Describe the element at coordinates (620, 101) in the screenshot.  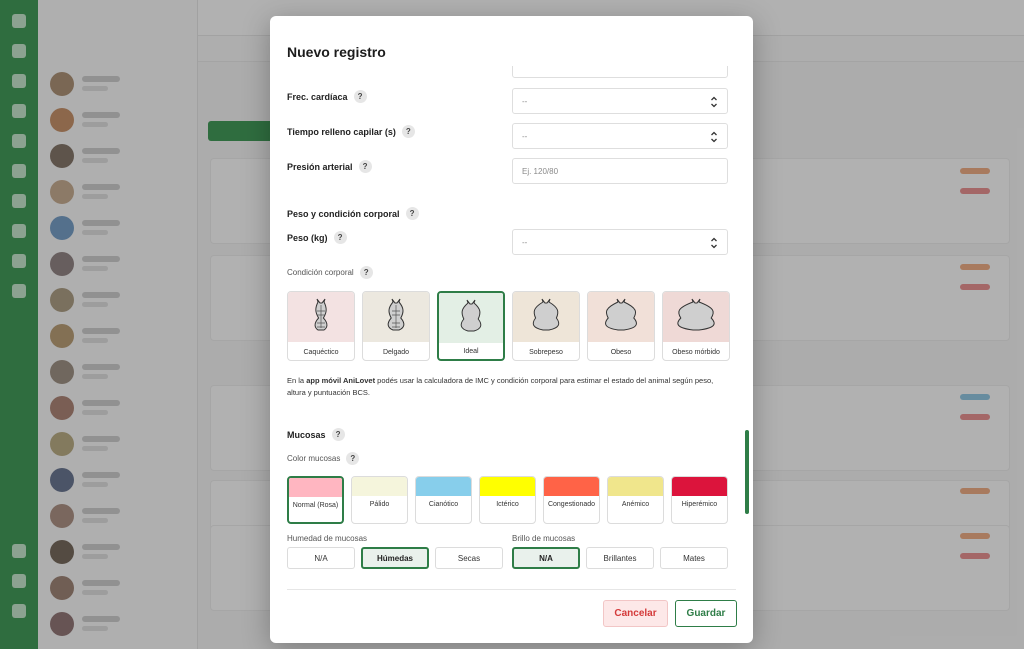
I see `frec-cardiaca-select: --` at that location.